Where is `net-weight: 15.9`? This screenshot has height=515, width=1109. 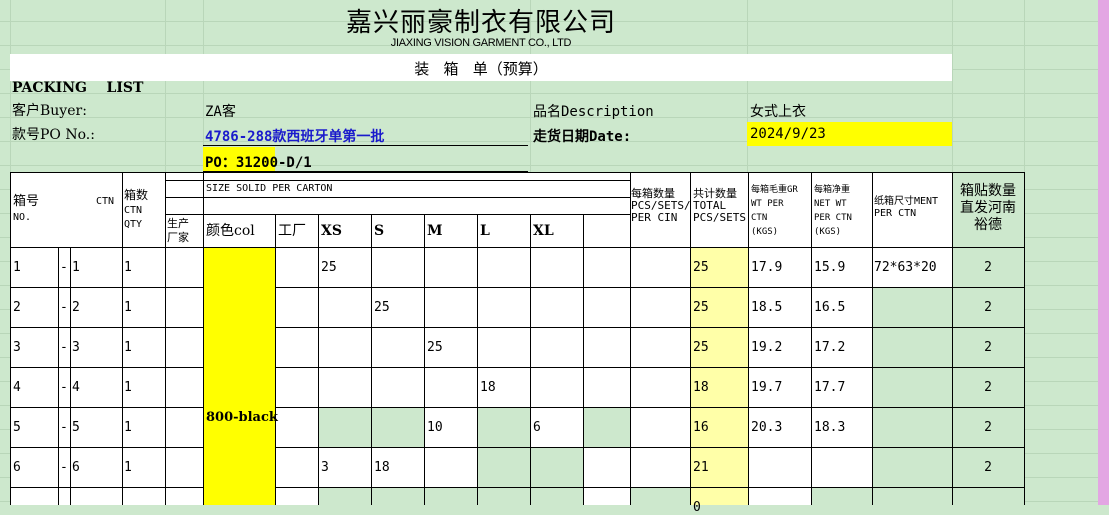
net-weight: 15.9 is located at coordinates (830, 267).